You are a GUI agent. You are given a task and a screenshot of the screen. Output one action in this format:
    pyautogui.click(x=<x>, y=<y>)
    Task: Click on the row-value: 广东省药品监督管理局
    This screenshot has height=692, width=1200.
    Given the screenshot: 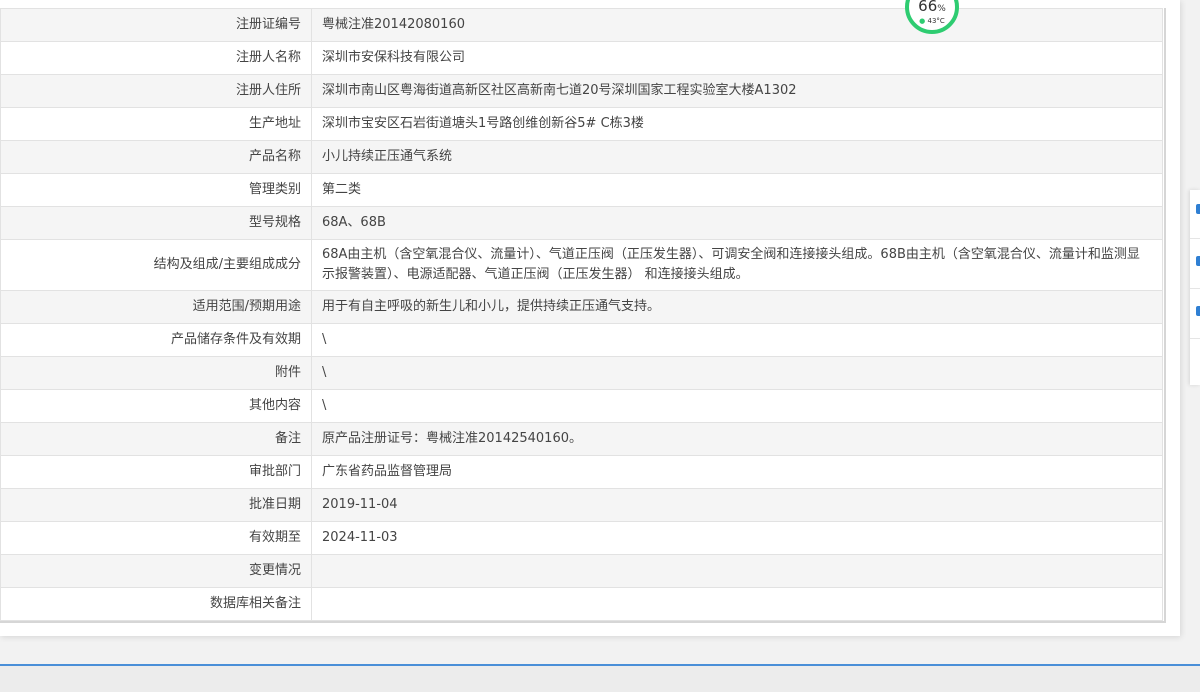 What is the action you would take?
    pyautogui.click(x=737, y=472)
    